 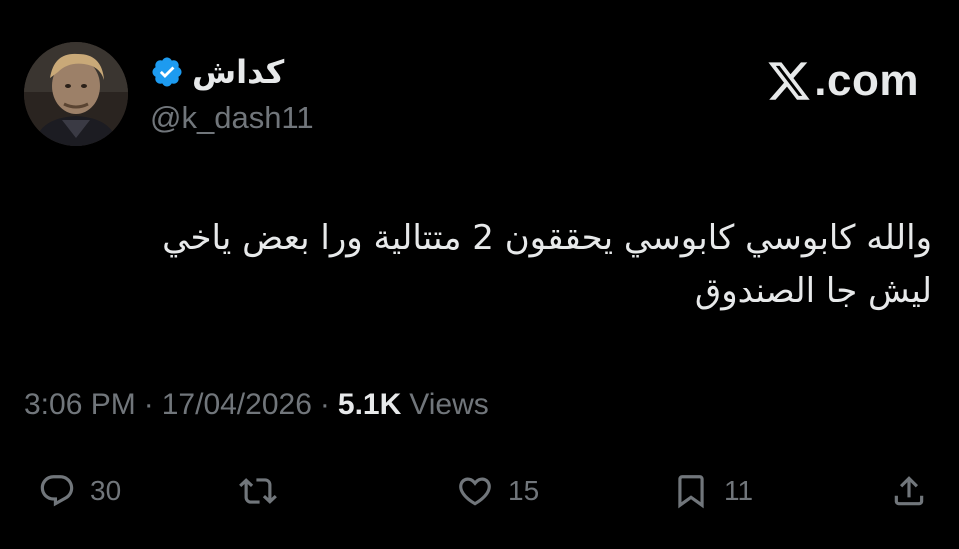 I want to click on author-name-row: كداش, so click(x=217, y=72).